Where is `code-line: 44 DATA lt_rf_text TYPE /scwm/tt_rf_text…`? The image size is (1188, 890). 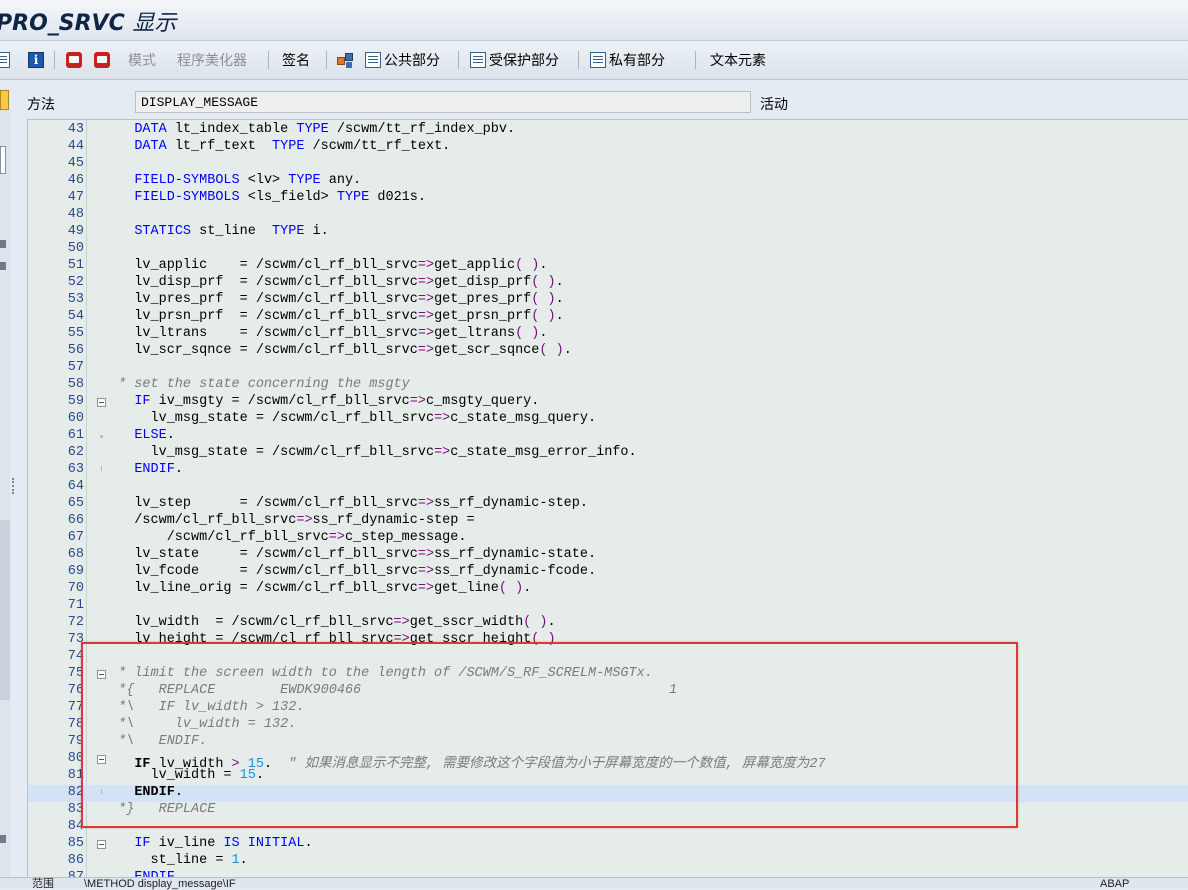
code-line: 44 DATA lt_rf_text TYPE /scwm/tt_rf_text… is located at coordinates (608, 147).